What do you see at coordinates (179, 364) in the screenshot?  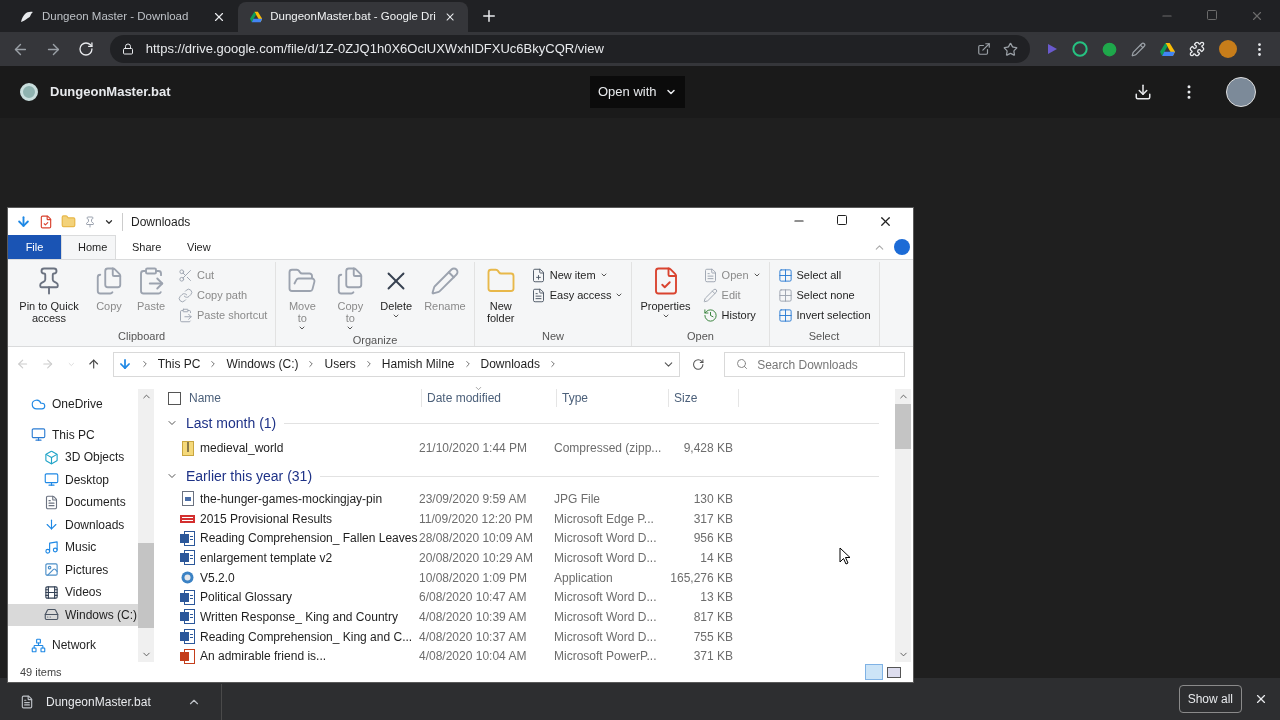 I see `breadcrumb-item: This PC` at bounding box center [179, 364].